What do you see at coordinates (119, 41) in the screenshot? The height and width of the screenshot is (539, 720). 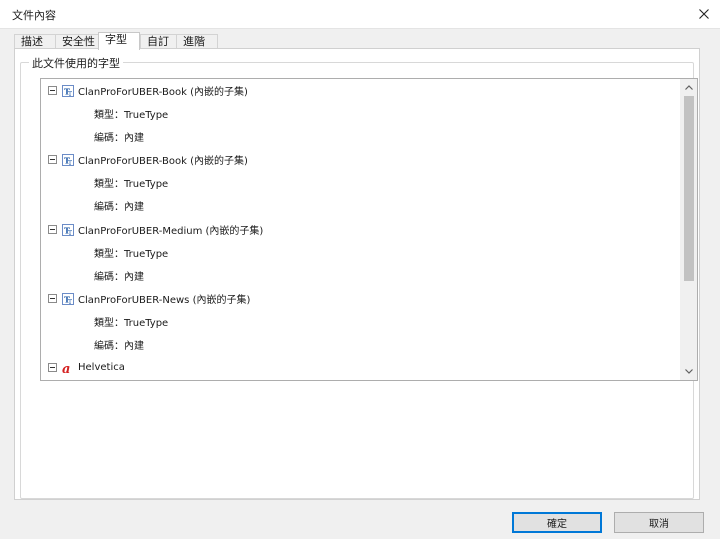 I see `tab-fonts: 字型` at bounding box center [119, 41].